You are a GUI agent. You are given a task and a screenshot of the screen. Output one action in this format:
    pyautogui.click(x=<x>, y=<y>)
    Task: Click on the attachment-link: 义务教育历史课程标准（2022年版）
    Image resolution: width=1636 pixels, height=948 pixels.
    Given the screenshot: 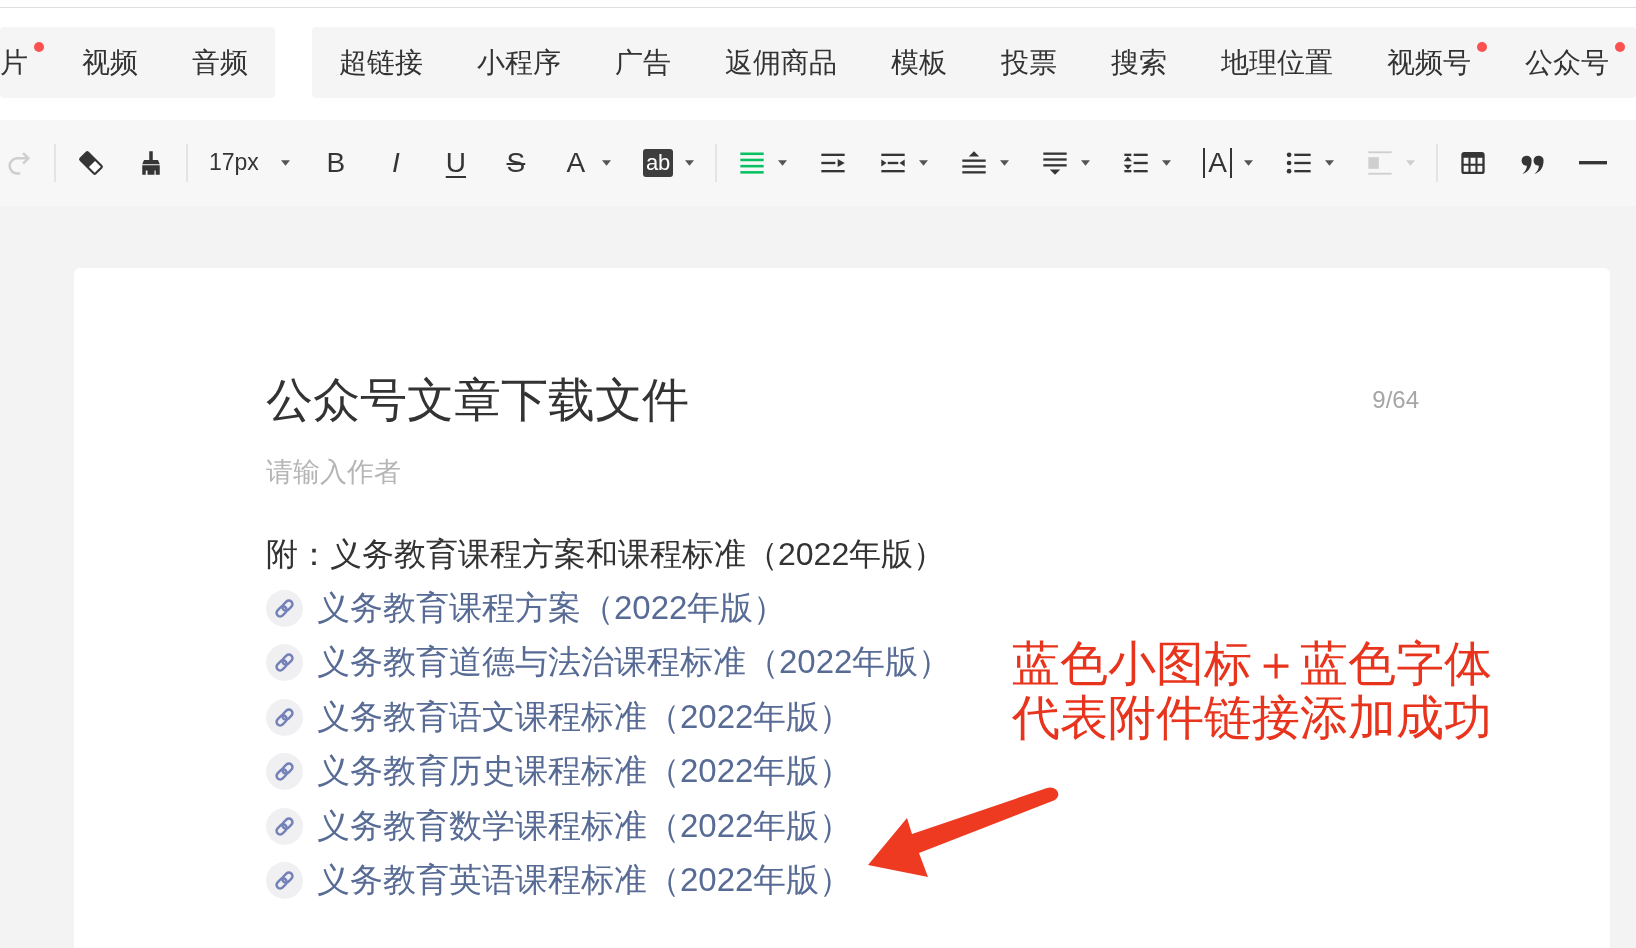 What is the action you would take?
    pyautogui.click(x=585, y=772)
    